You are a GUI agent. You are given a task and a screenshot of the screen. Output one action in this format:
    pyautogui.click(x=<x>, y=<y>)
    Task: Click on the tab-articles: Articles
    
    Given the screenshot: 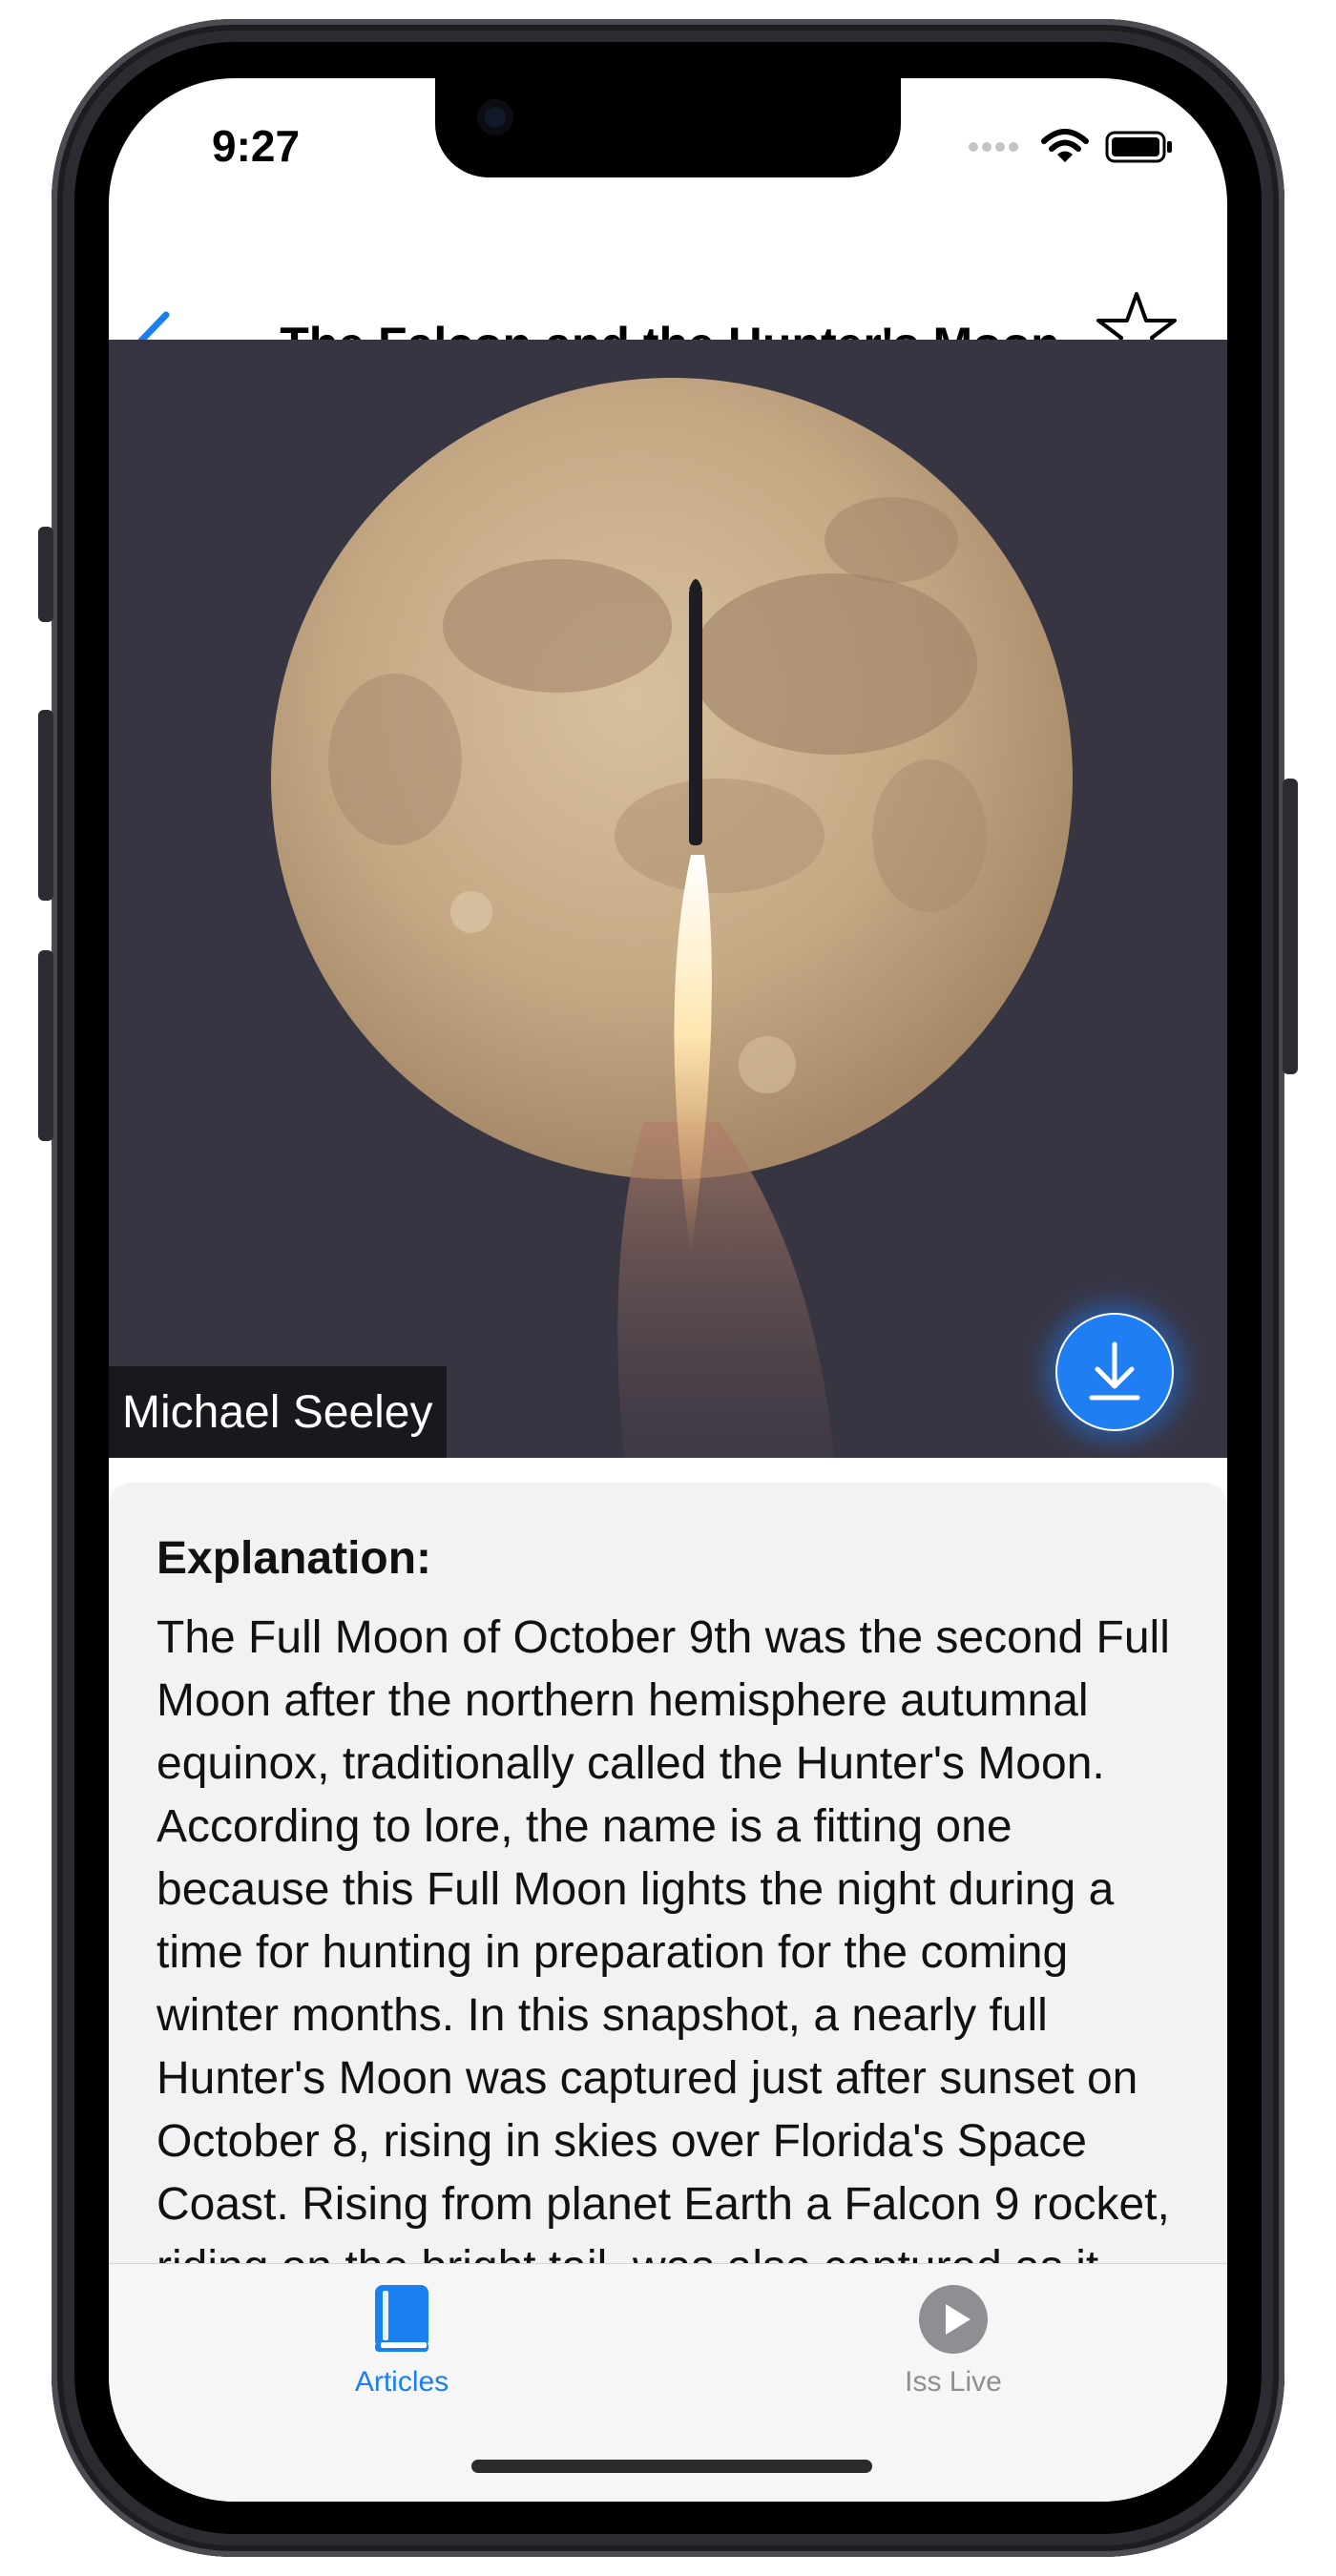 What is the action you would take?
    pyautogui.click(x=402, y=2341)
    